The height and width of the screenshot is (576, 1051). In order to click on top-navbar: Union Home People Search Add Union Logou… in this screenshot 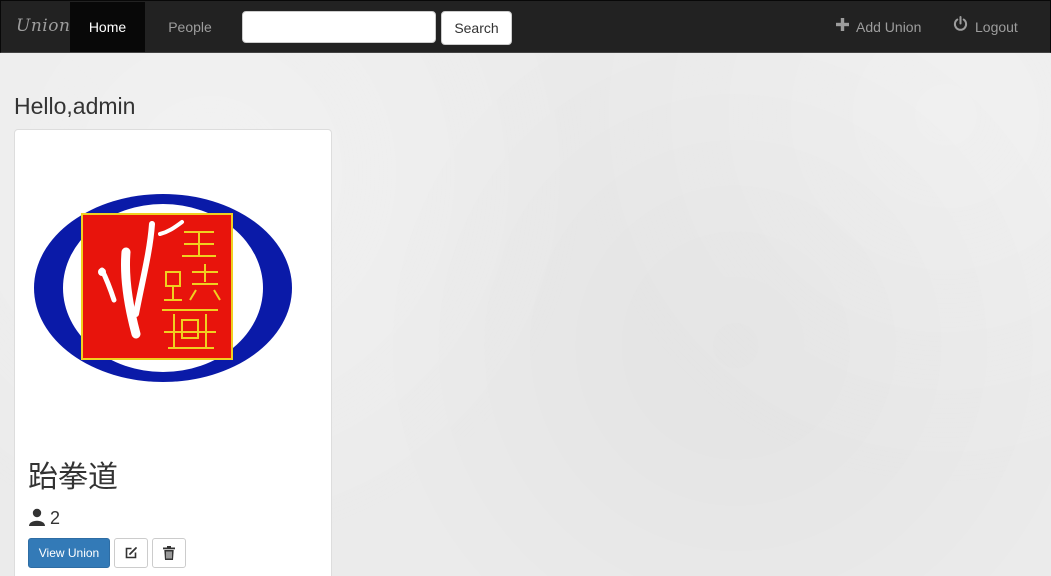, I will do `click(525, 26)`.